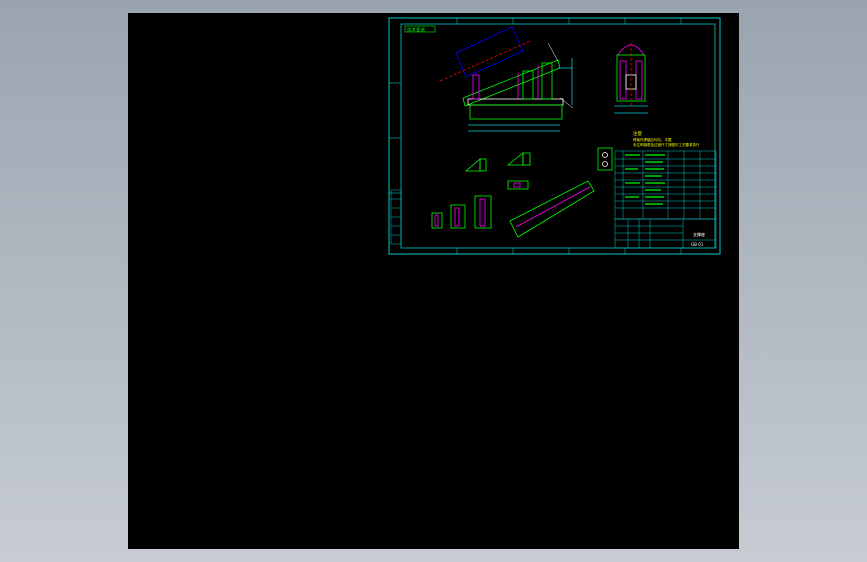  What do you see at coordinates (631, 78) in the screenshot?
I see `side-view` at bounding box center [631, 78].